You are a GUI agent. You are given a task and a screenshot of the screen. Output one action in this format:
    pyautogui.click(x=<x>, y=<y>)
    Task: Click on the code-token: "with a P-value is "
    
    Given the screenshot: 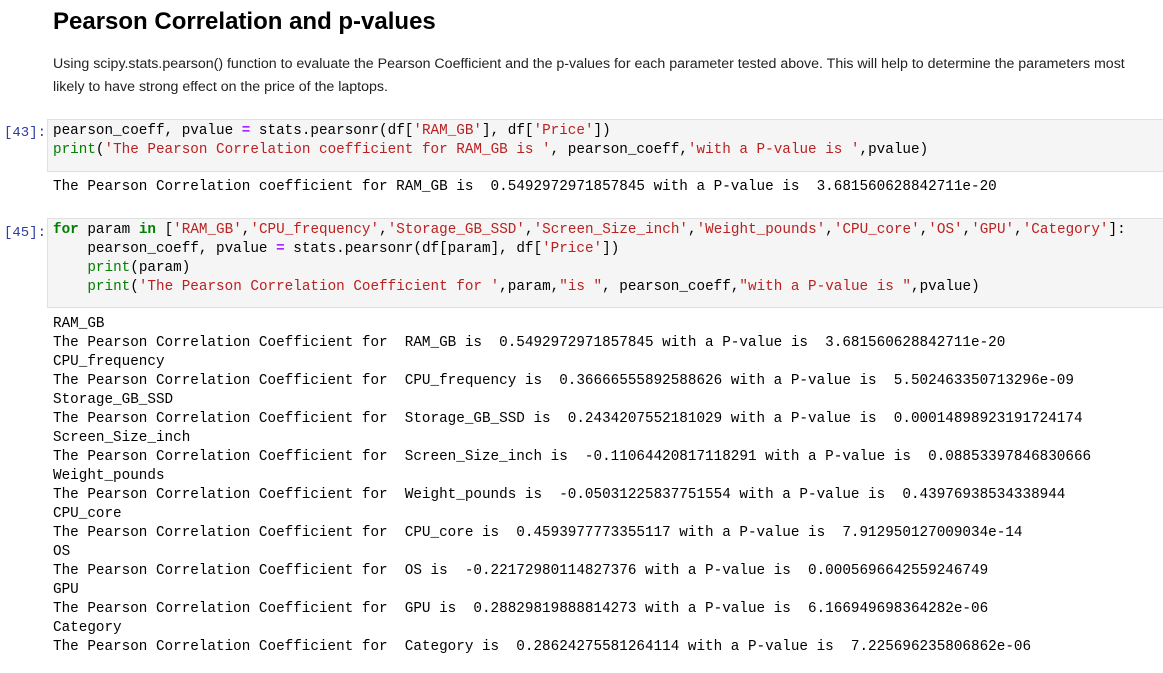 What is the action you would take?
    pyautogui.click(x=825, y=287)
    